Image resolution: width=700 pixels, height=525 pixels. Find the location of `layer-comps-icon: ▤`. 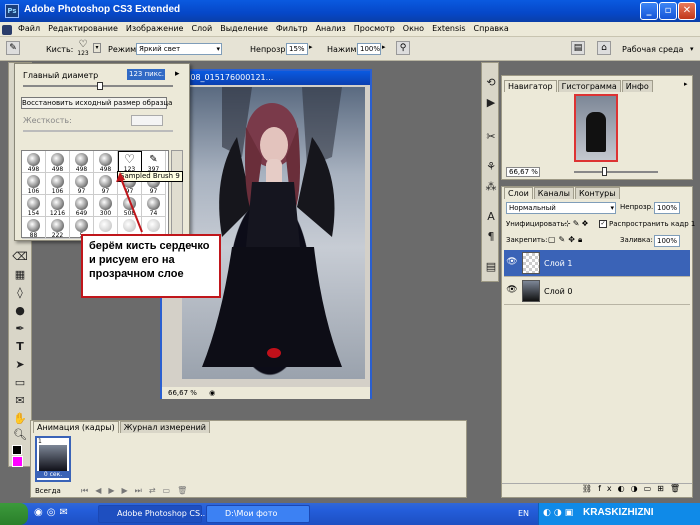

layer-comps-icon: ▤ is located at coordinates (491, 267).